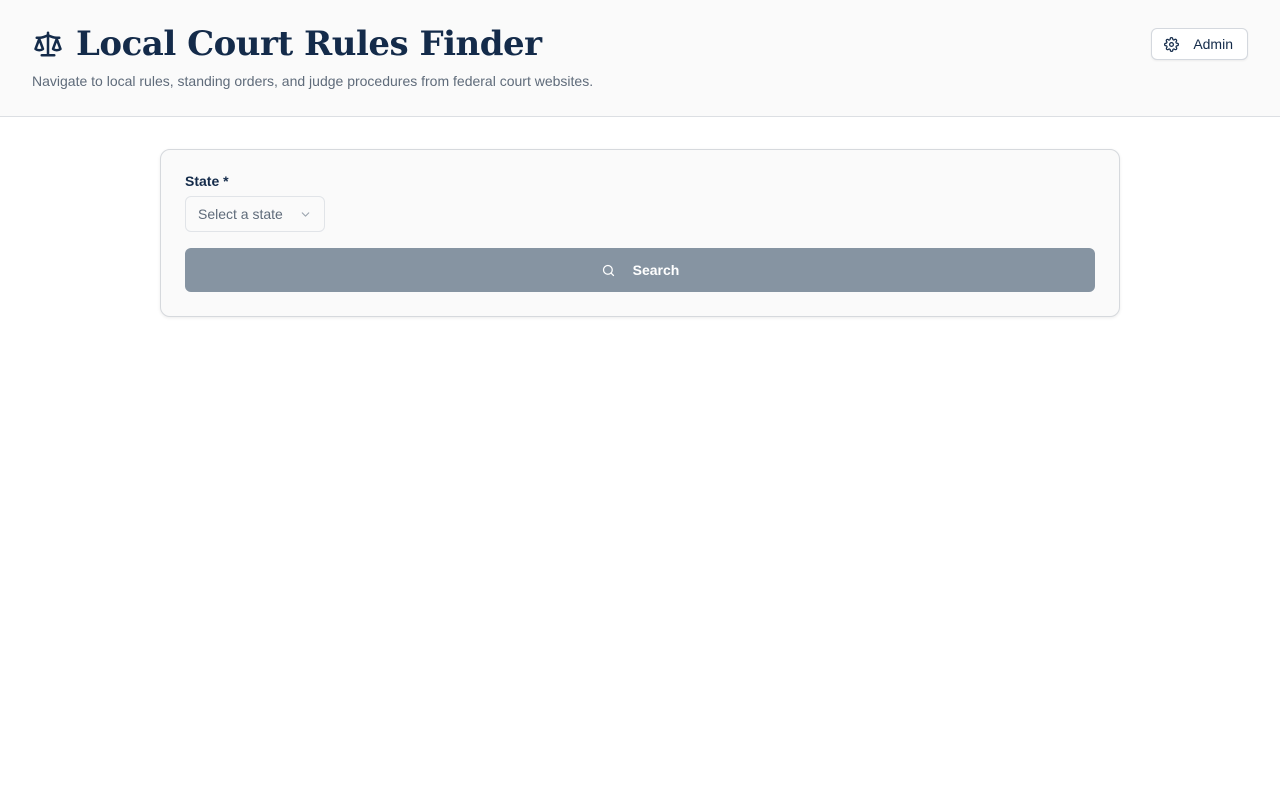 The width and height of the screenshot is (1280, 800). What do you see at coordinates (1171, 44) in the screenshot?
I see `gear-icon` at bounding box center [1171, 44].